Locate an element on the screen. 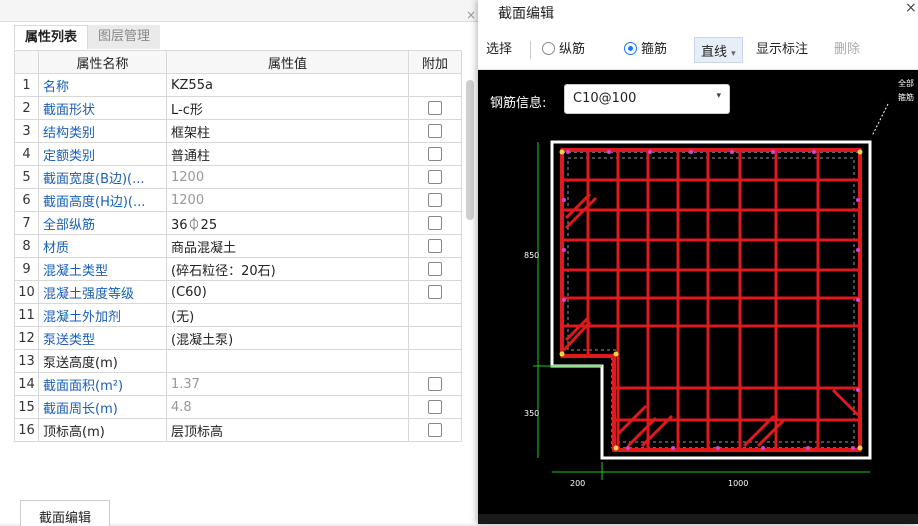 This screenshot has width=918, height=526. panel-tabs: 属性列表 图层管理 is located at coordinates (87, 37).